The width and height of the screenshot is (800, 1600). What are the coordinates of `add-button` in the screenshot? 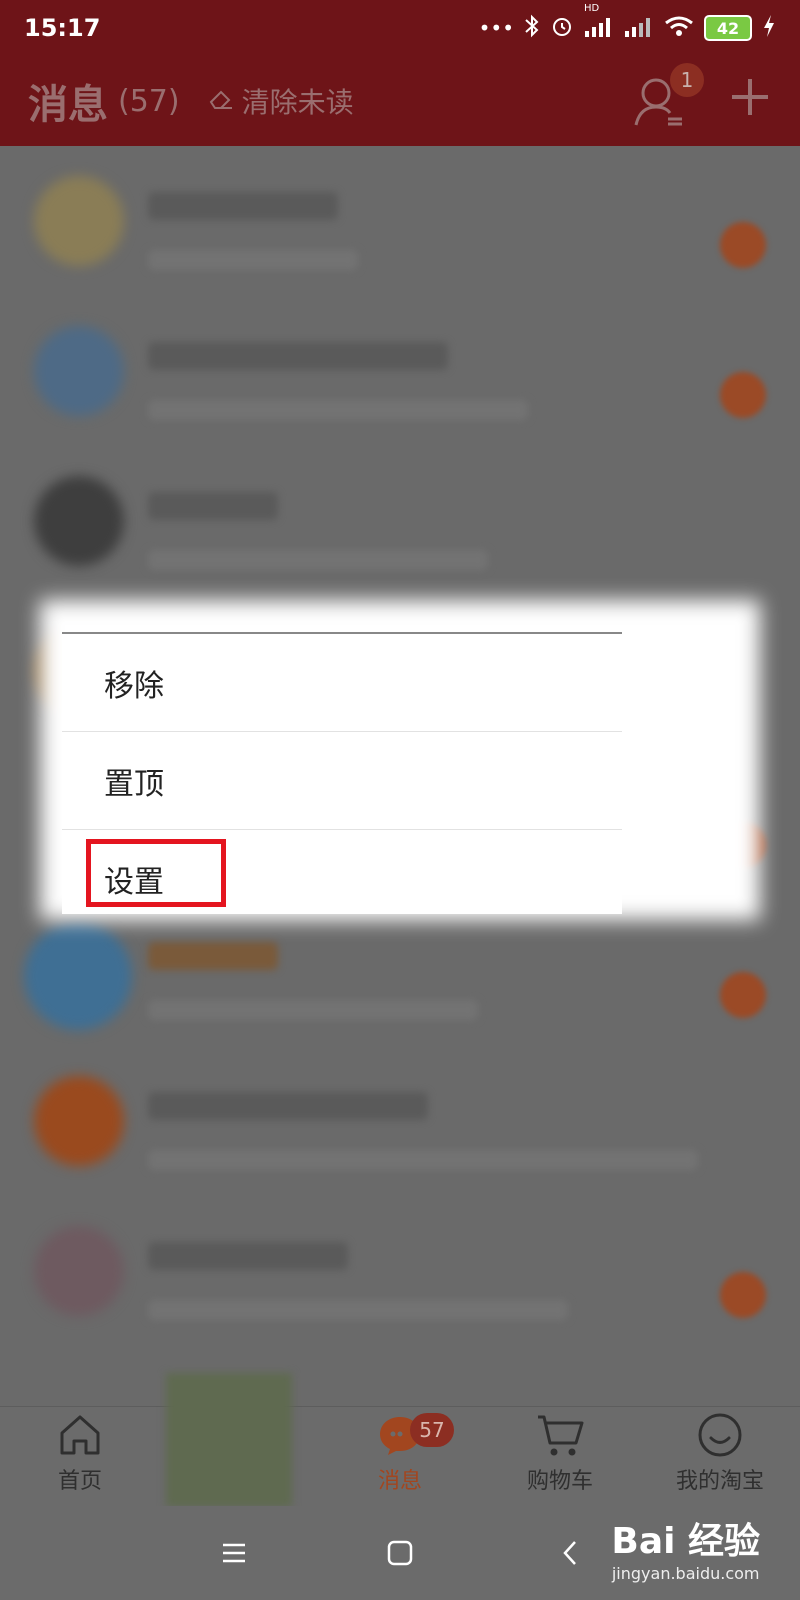 It's located at (750, 101).